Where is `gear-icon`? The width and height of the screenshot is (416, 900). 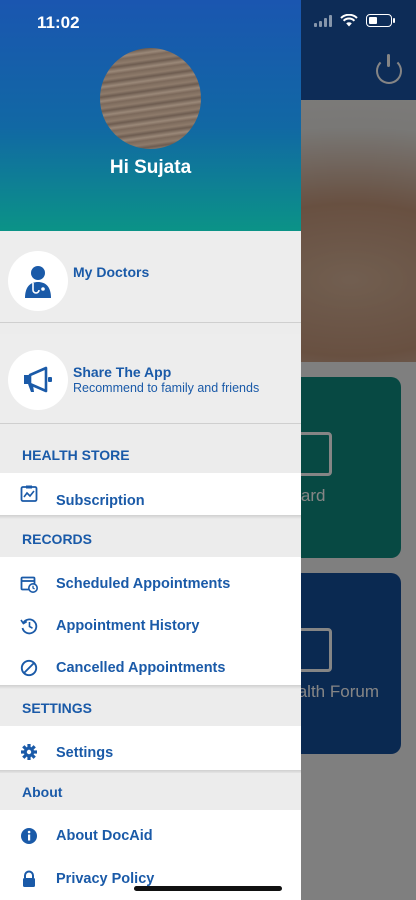
gear-icon is located at coordinates (29, 752).